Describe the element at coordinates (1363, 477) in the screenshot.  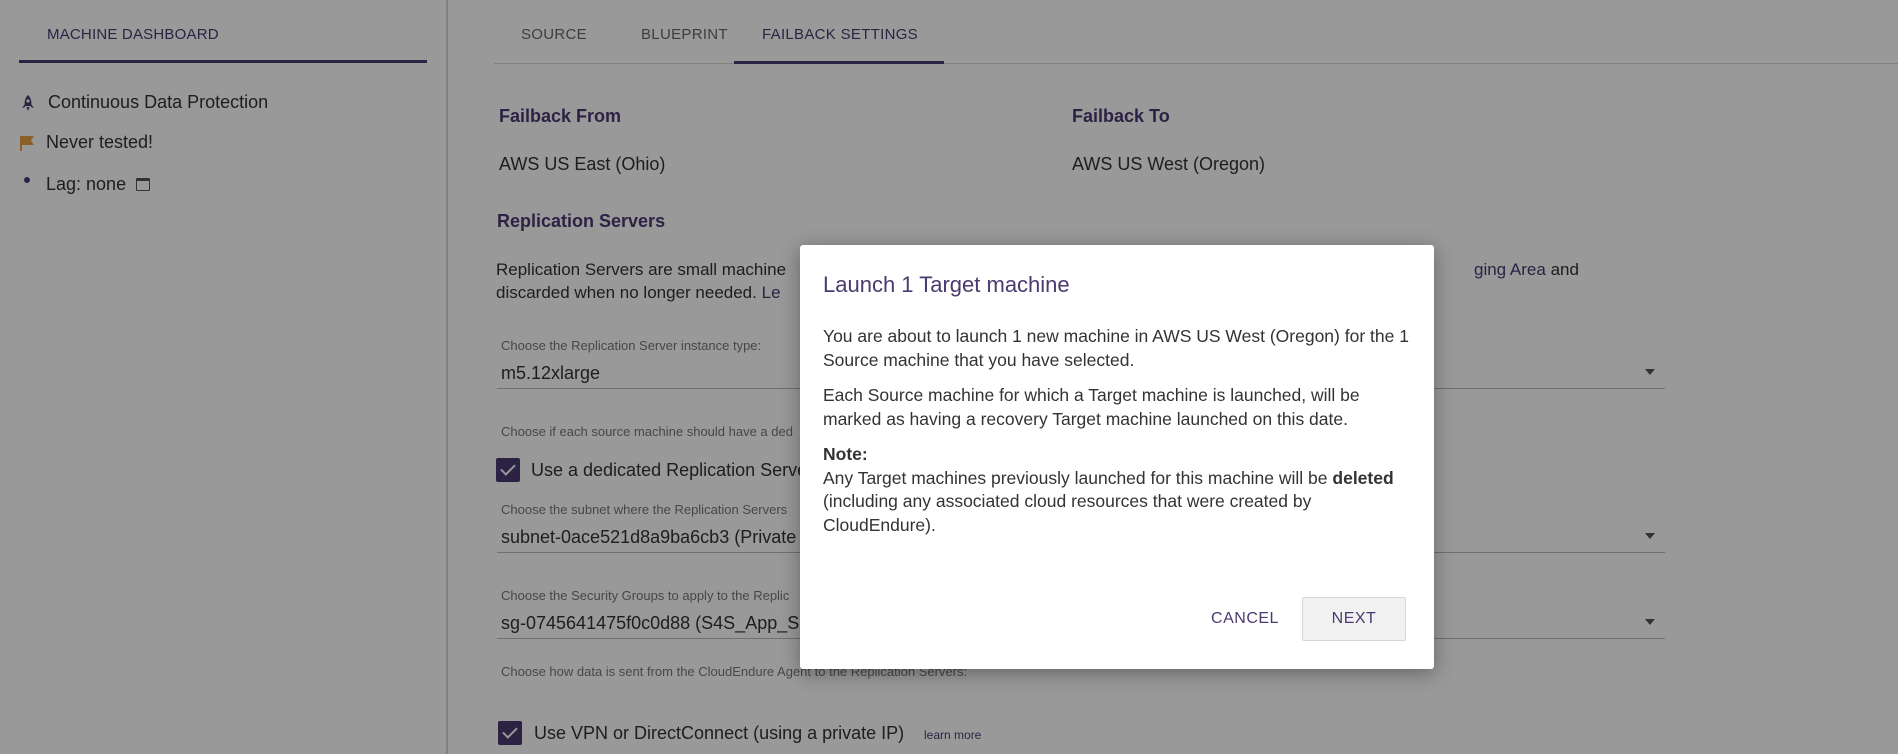
I see `dialog-note-bold: deleted` at that location.